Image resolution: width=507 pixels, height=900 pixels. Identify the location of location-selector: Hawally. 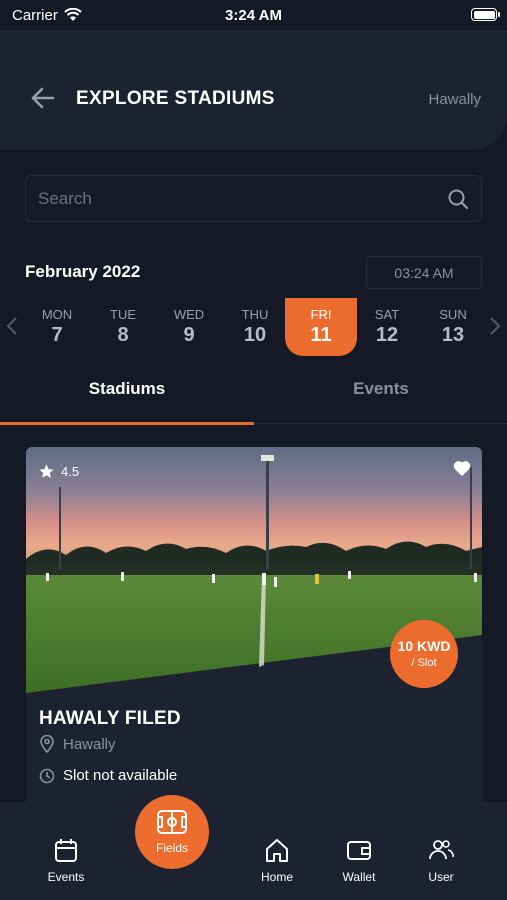
(454, 99).